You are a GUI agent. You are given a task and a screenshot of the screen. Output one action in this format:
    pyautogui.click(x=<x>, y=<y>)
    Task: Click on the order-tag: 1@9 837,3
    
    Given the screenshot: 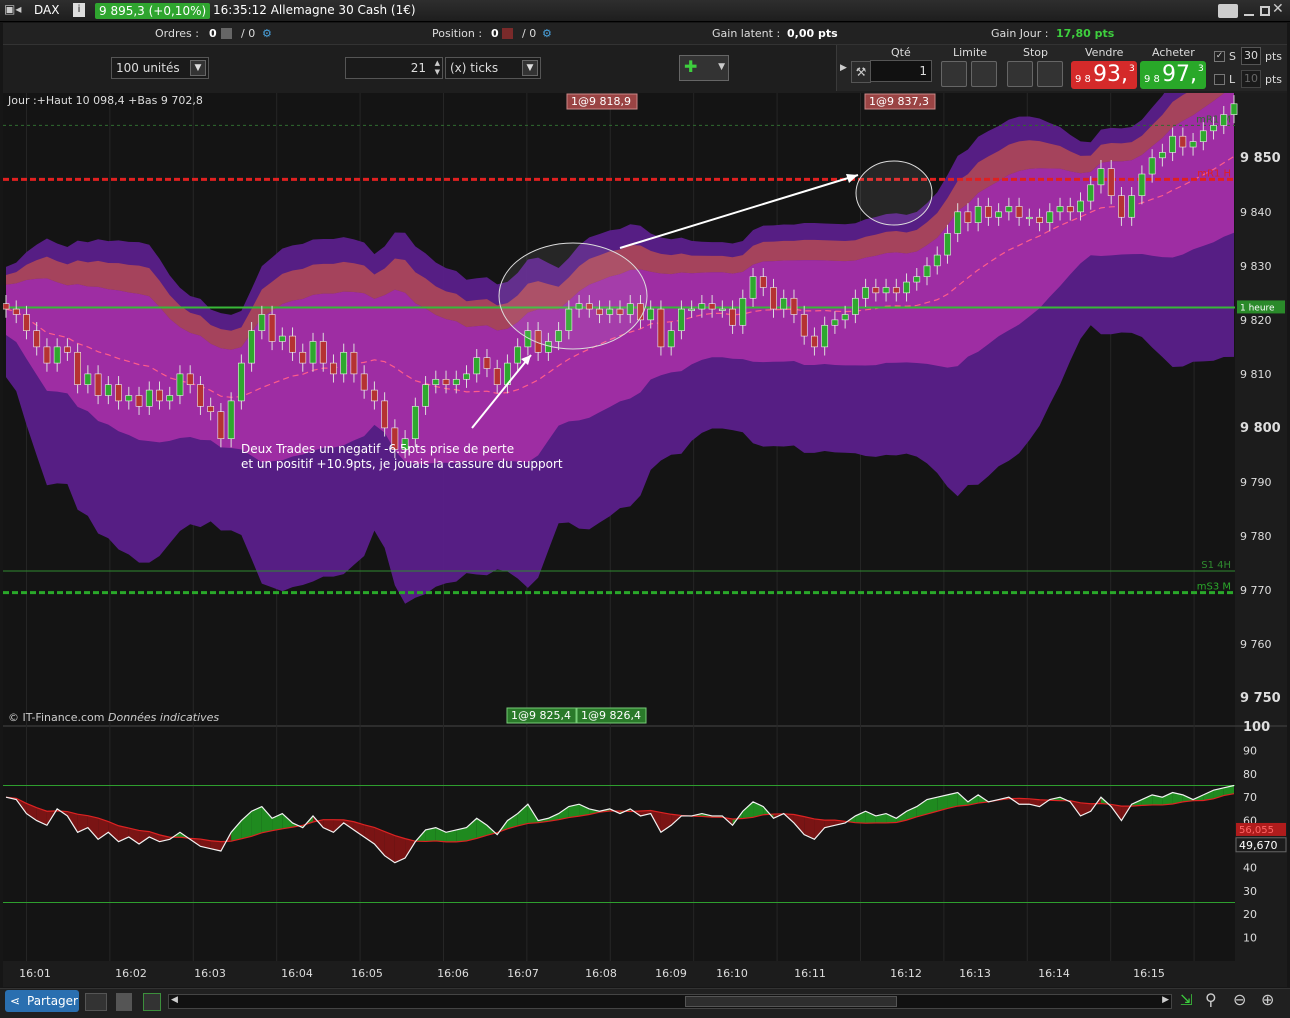 What is the action you would take?
    pyautogui.click(x=899, y=101)
    